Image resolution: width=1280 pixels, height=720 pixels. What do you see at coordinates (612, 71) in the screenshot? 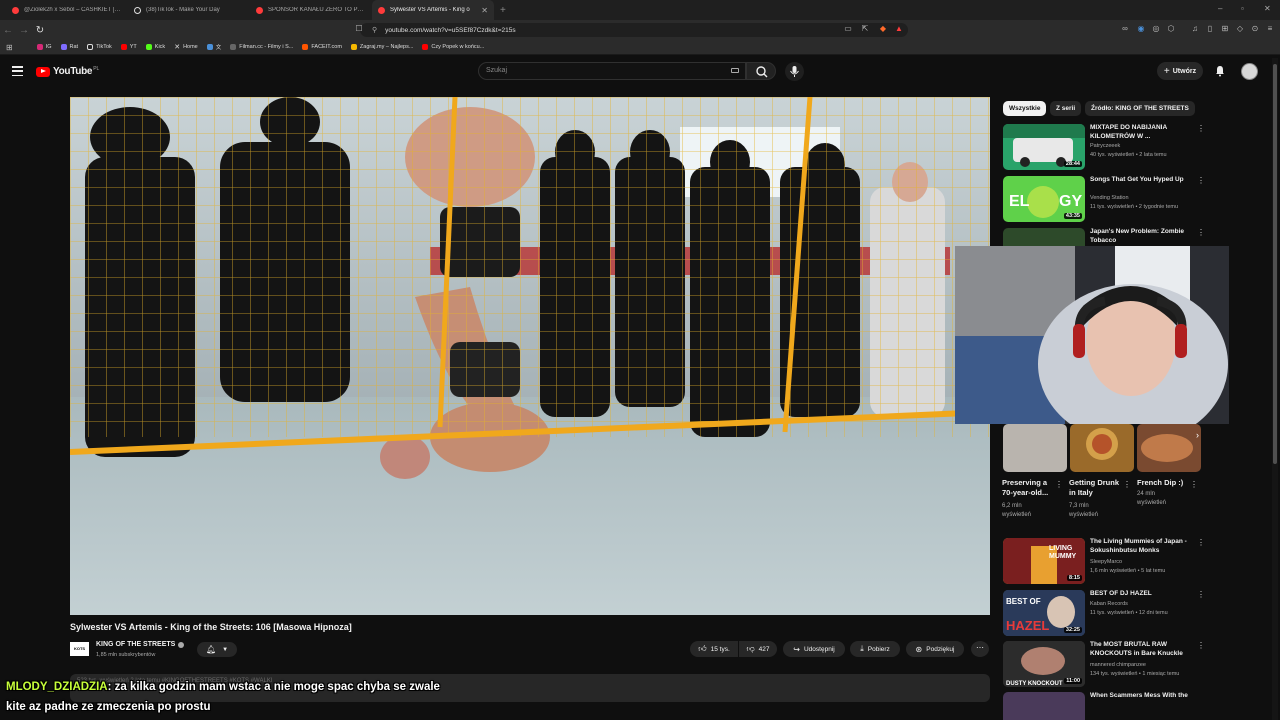
I see `search-input: Szukaj` at bounding box center [612, 71].